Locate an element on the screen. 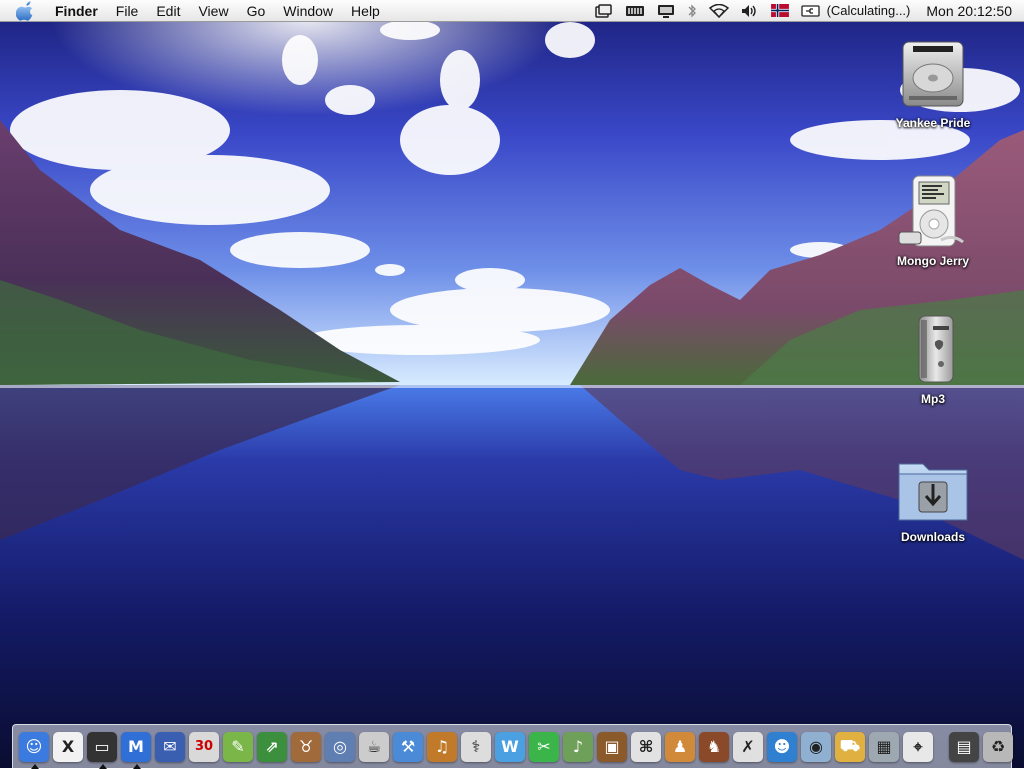 The height and width of the screenshot is (769, 1024). ipod-icon is located at coordinates (931, 211).